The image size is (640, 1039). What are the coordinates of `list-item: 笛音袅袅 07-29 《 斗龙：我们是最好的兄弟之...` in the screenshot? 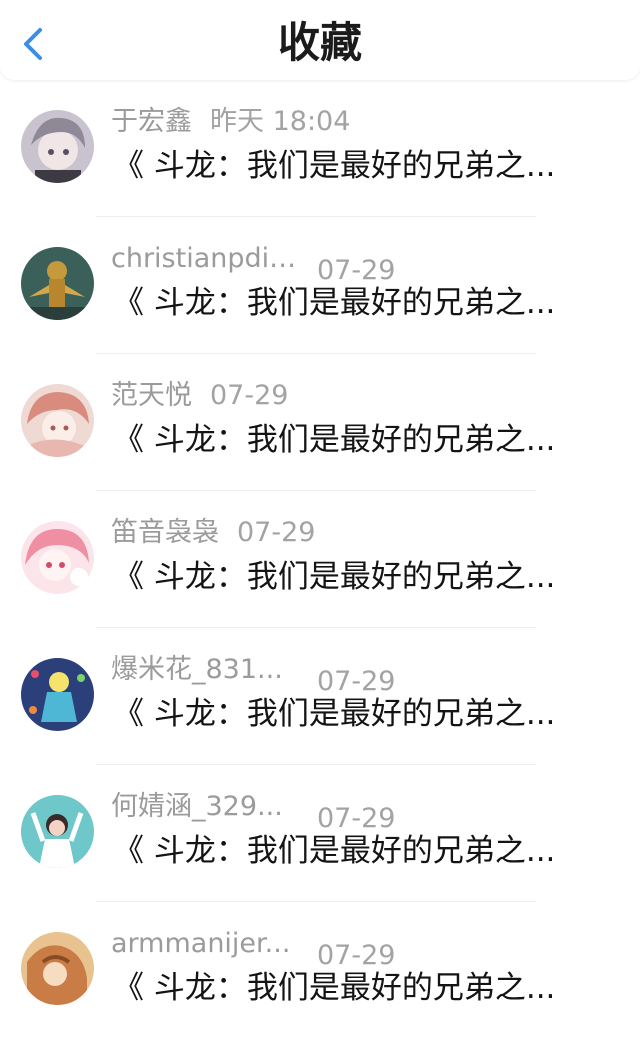 It's located at (320, 559).